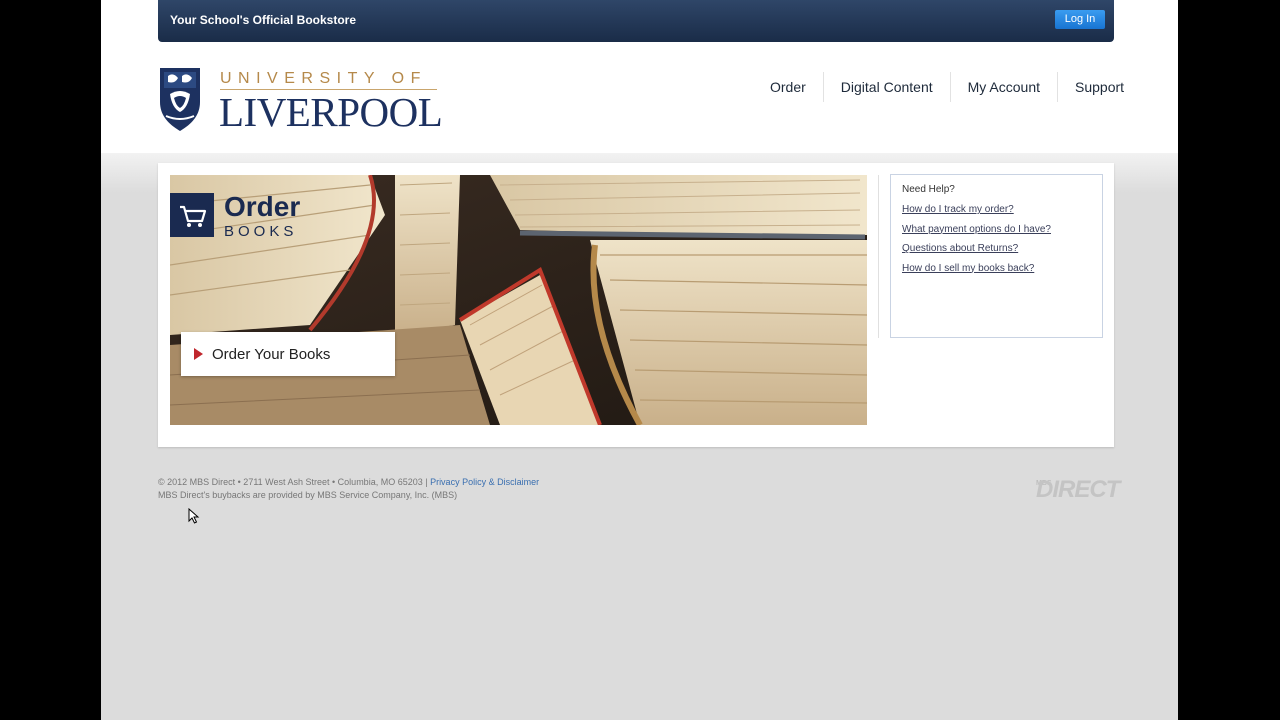 This screenshot has width=1280, height=720. I want to click on privacy-policy-link: Privacy Policy & Disclaimer, so click(484, 482).